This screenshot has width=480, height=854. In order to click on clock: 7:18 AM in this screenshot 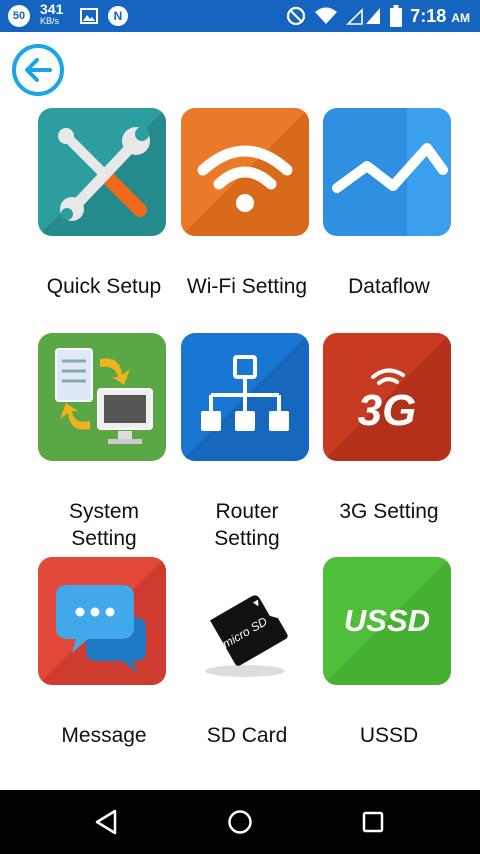, I will do `click(440, 16)`.